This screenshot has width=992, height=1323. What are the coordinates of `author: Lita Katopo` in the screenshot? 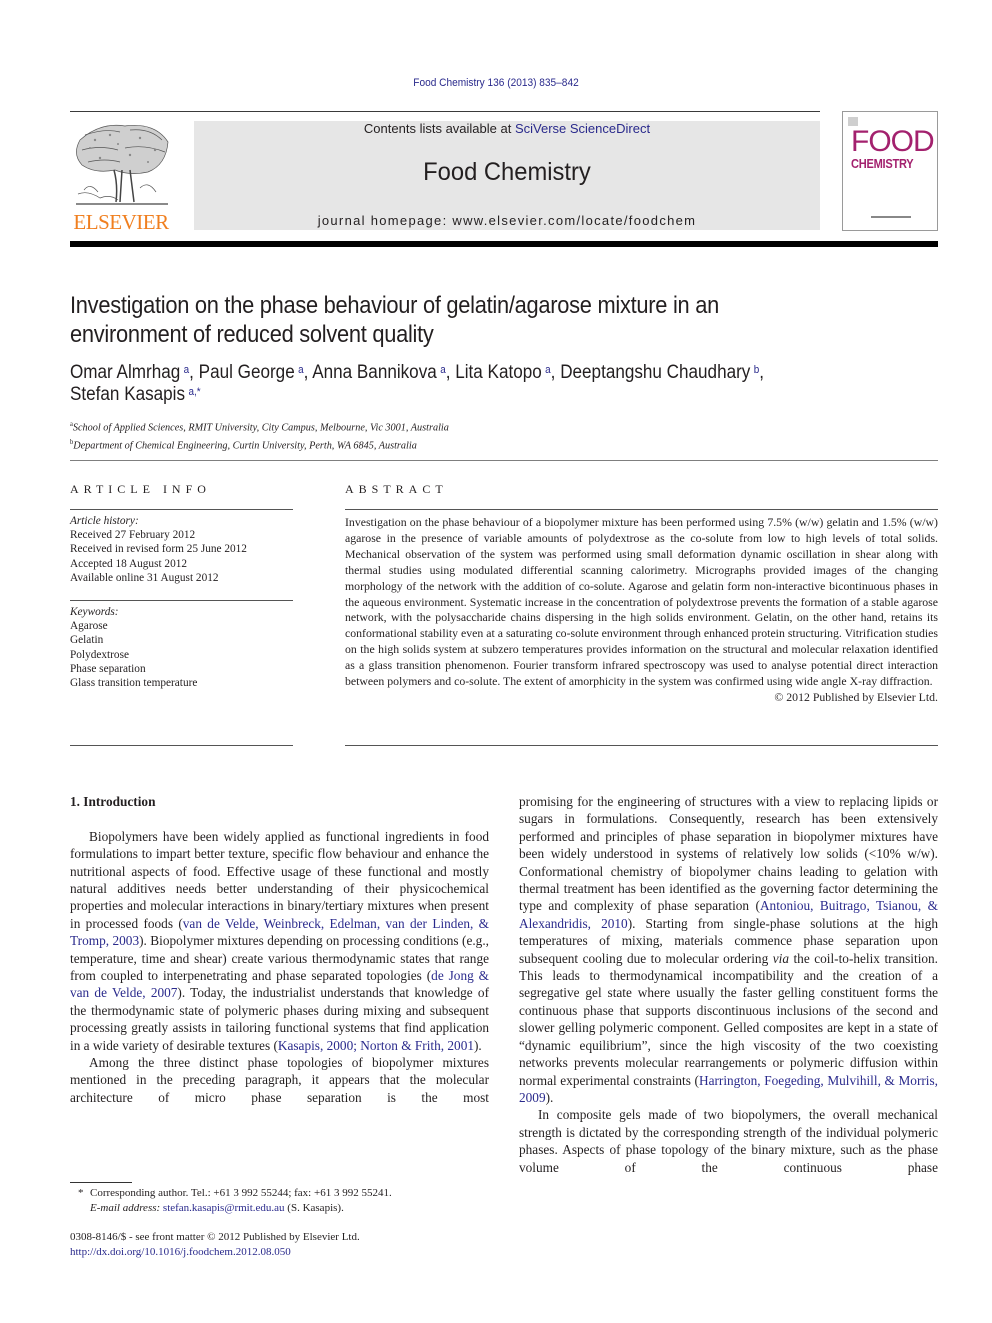 It's located at (498, 372).